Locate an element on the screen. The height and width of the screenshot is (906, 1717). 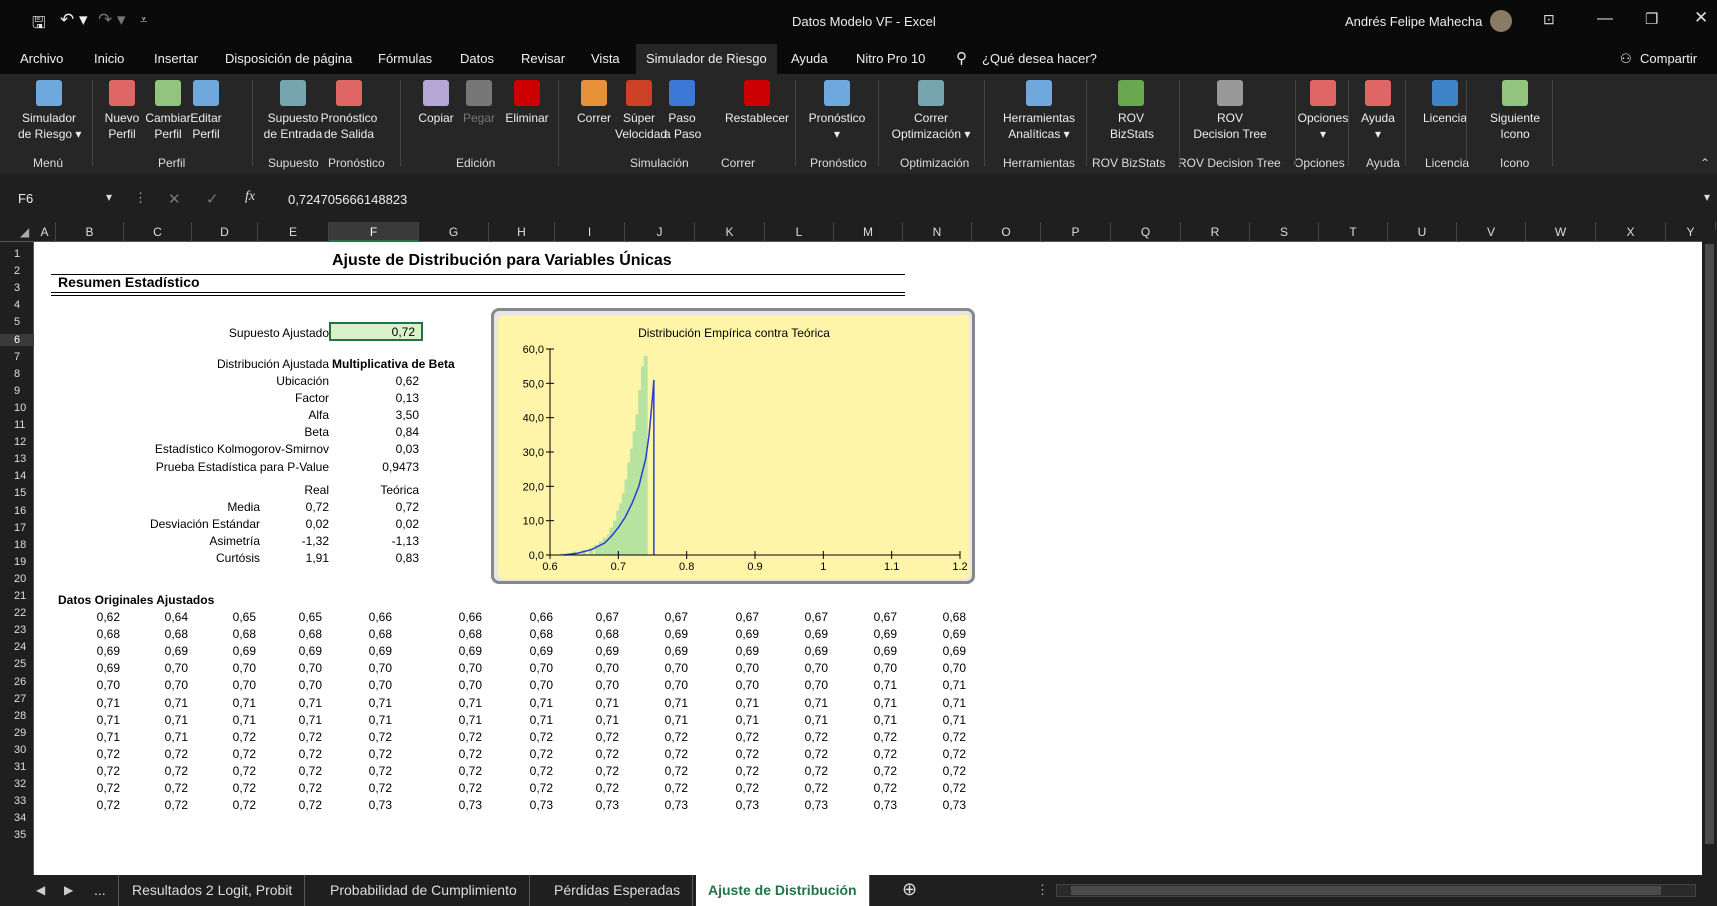
tab-insertar: Insertar is located at coordinates (176, 59).